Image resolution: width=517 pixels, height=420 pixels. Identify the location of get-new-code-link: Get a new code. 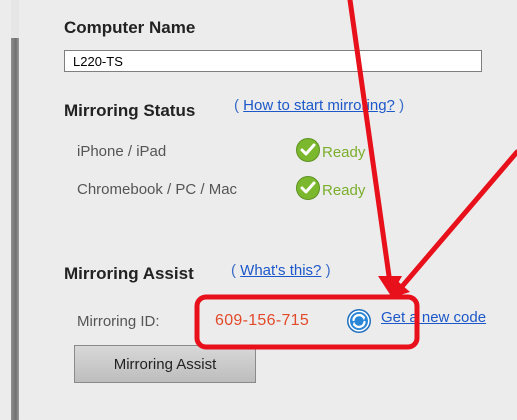
(433, 317).